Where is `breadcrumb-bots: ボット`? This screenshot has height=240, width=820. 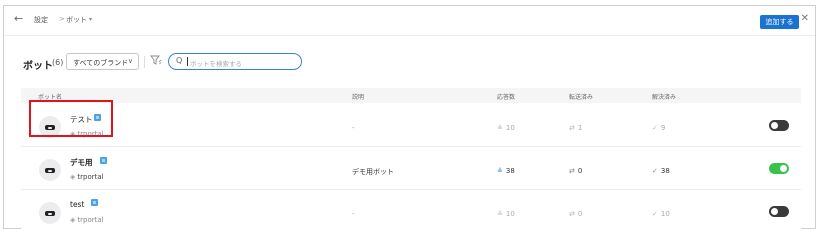 breadcrumb-bots: ボット is located at coordinates (76, 20).